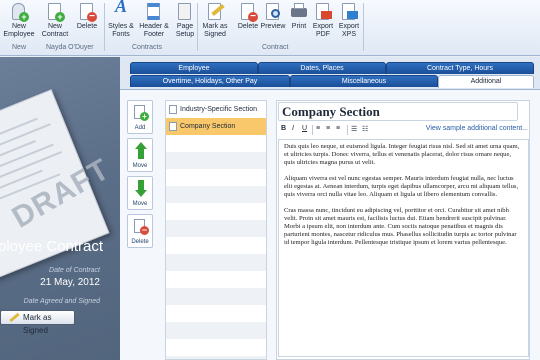  I want to click on header-footer-label: Header & Footer, so click(154, 30).